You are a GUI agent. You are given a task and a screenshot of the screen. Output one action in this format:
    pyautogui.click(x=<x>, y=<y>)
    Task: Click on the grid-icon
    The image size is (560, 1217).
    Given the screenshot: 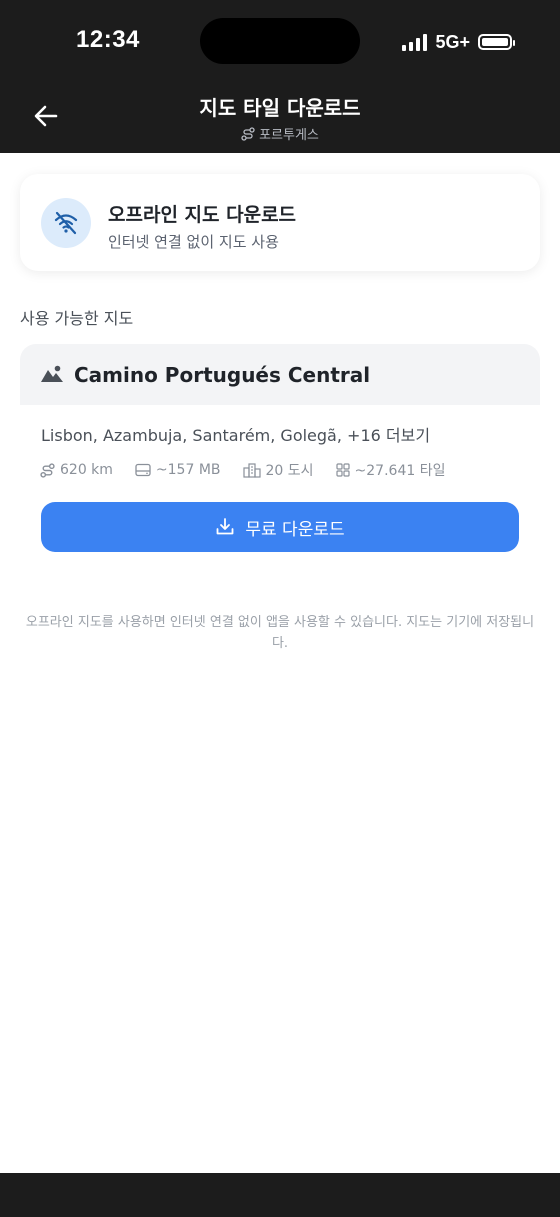 What is the action you would take?
    pyautogui.click(x=342, y=470)
    